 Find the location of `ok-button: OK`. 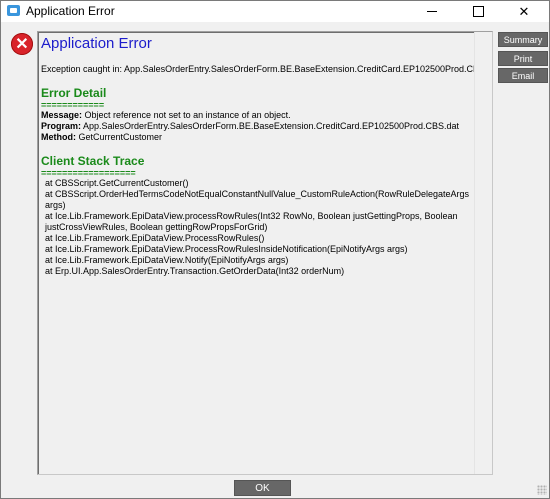

ok-button: OK is located at coordinates (262, 488).